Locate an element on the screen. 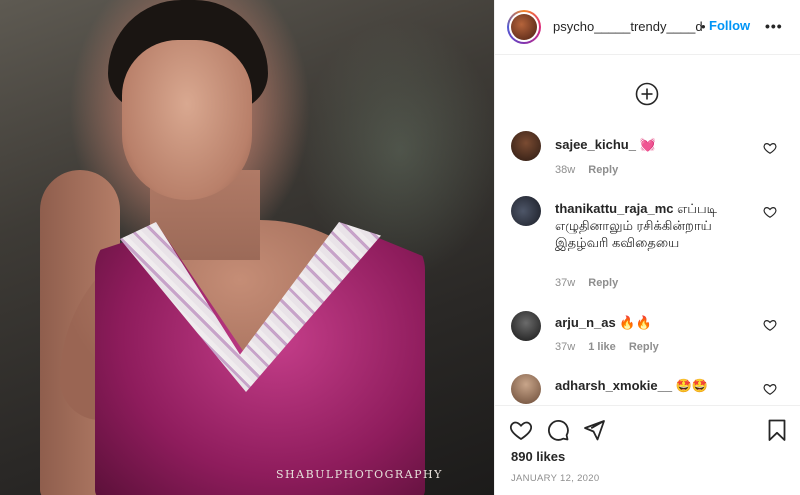 The width and height of the screenshot is (800, 495). bookmark-icon is located at coordinates (777, 430).